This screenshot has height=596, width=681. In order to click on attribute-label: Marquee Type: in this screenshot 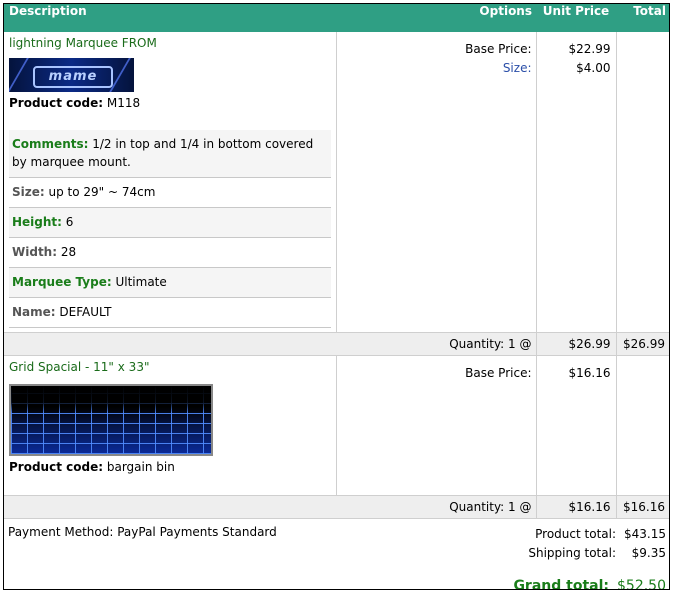, I will do `click(62, 282)`.